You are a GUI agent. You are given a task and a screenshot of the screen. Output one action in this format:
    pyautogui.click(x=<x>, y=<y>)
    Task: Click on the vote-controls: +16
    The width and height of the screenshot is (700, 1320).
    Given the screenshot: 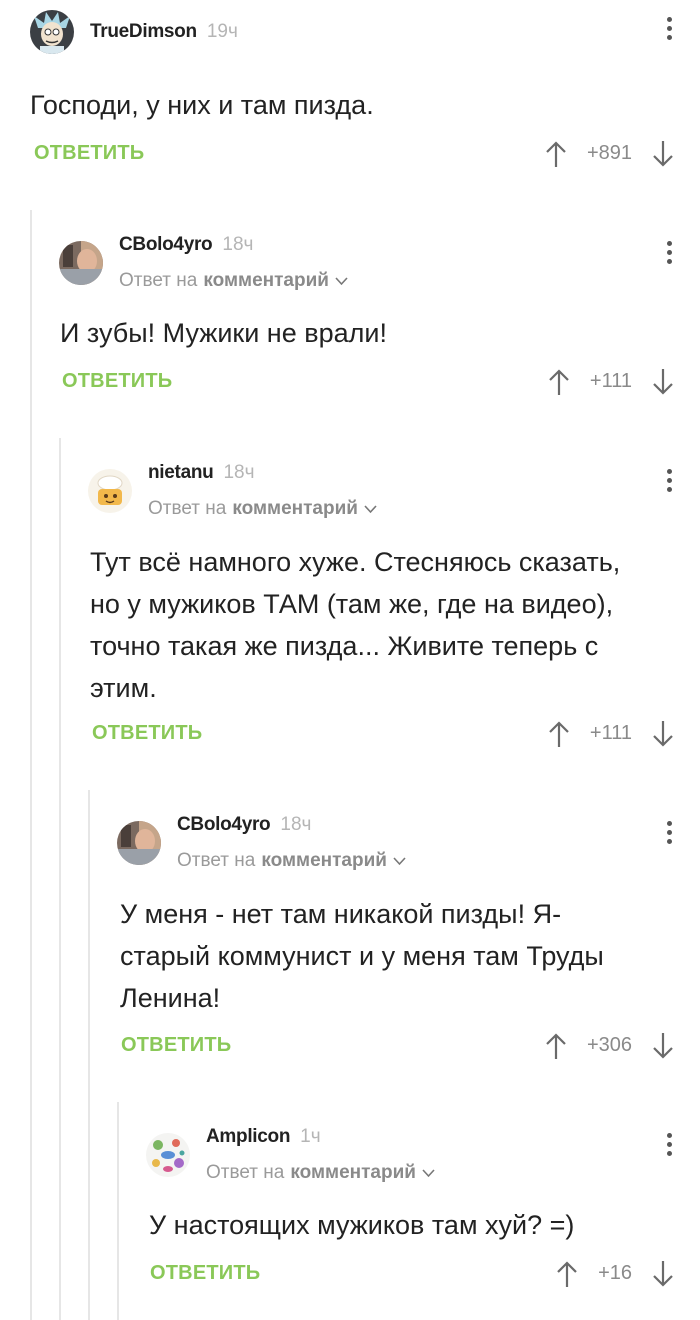 What is the action you would take?
    pyautogui.click(x=615, y=1274)
    